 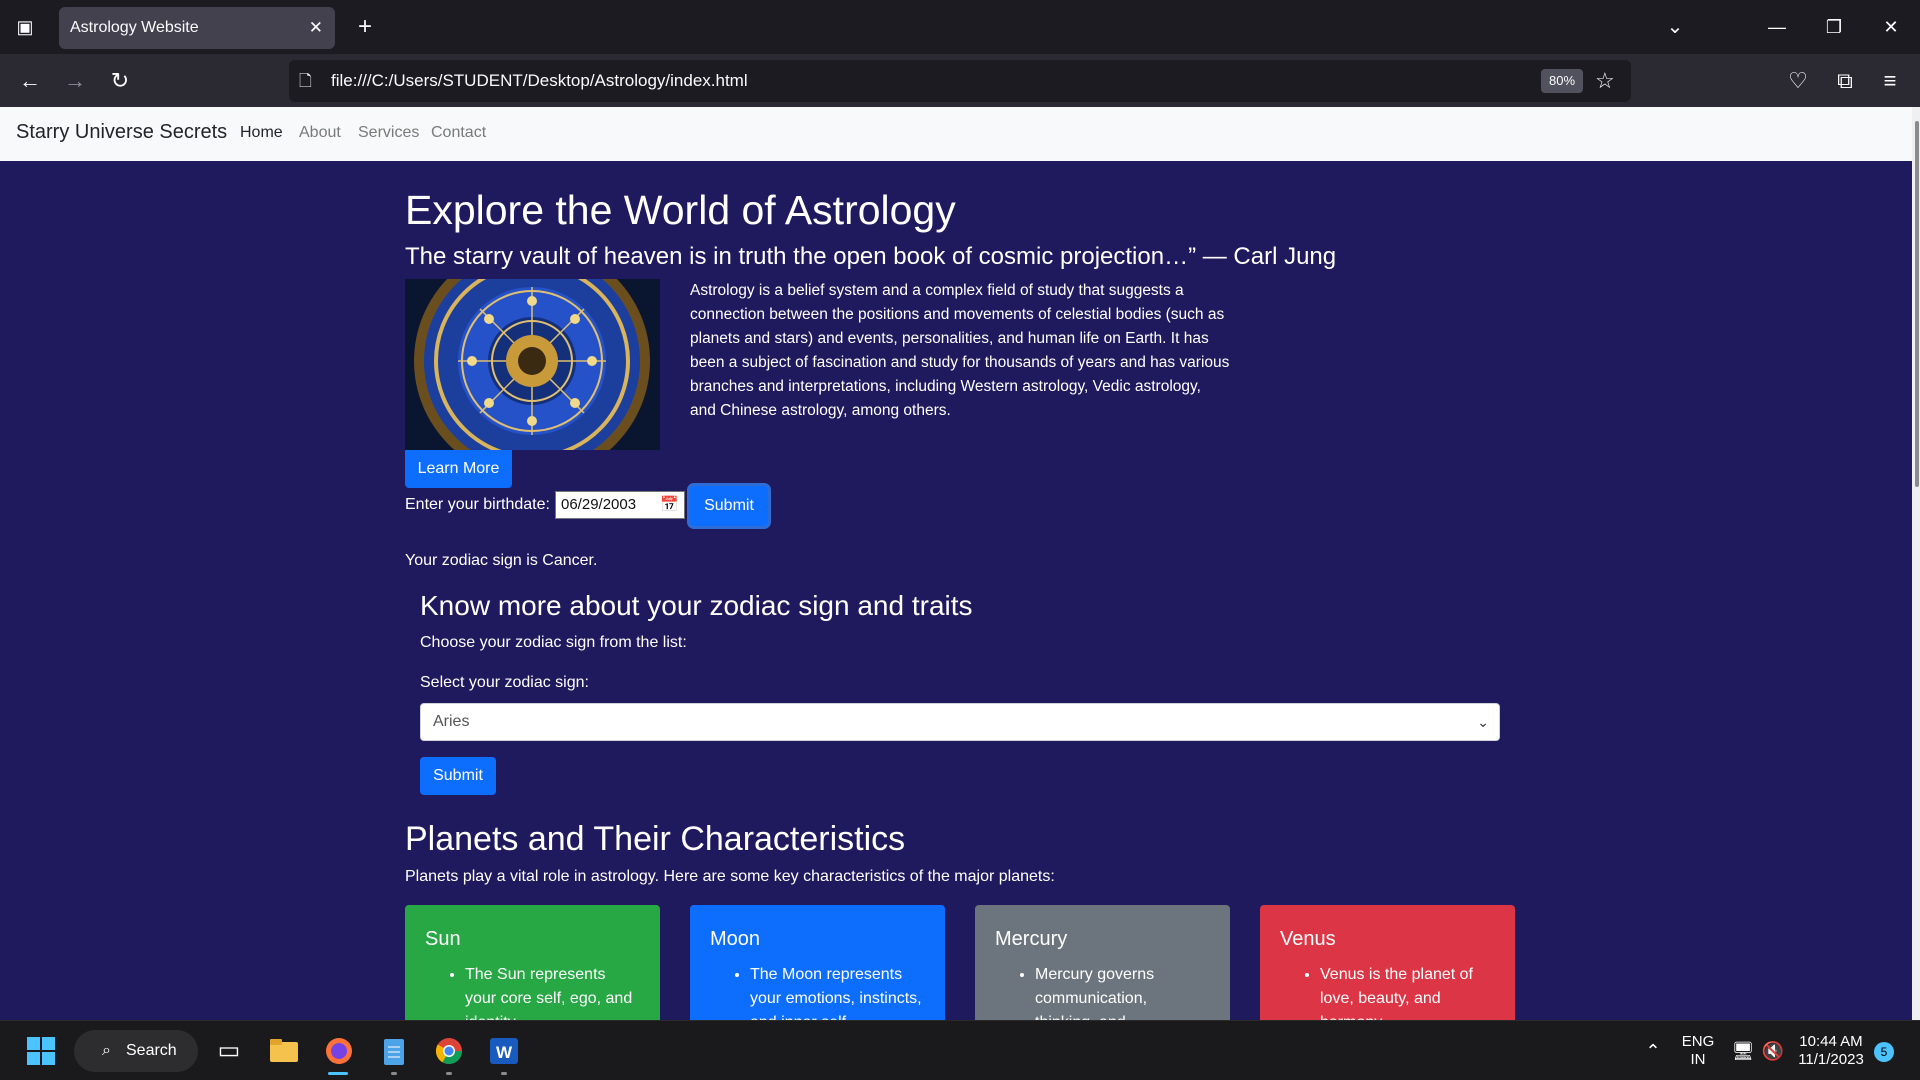 What do you see at coordinates (338, 1073) in the screenshot?
I see `firefox-active-indicator` at bounding box center [338, 1073].